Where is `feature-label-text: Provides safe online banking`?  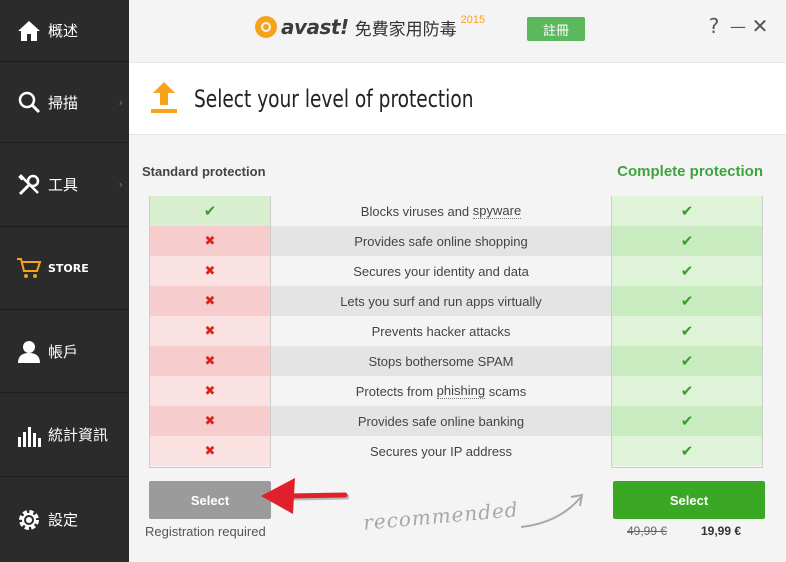
feature-label-text: Provides safe online banking is located at coordinates (441, 421).